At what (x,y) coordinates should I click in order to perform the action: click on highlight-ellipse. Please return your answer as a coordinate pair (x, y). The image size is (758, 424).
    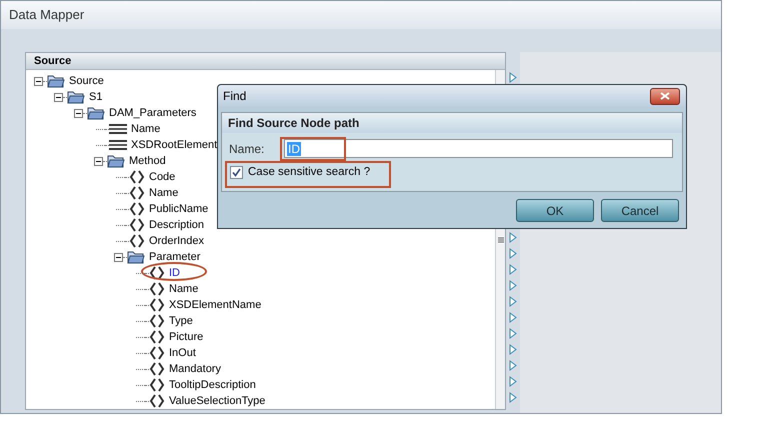
    Looking at the image, I should click on (174, 271).